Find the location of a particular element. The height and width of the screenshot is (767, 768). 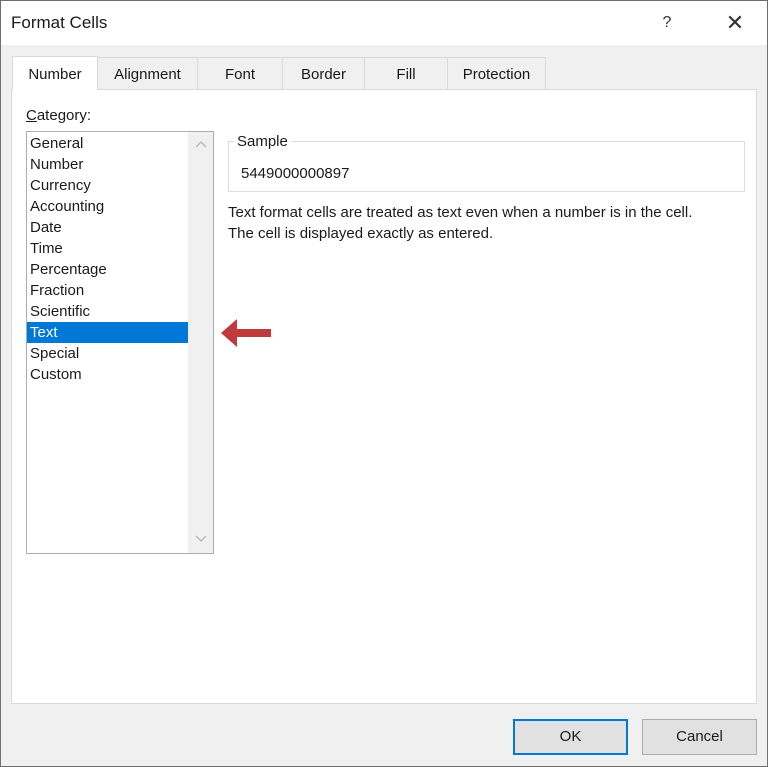

scroll-down-button is located at coordinates (200, 540).